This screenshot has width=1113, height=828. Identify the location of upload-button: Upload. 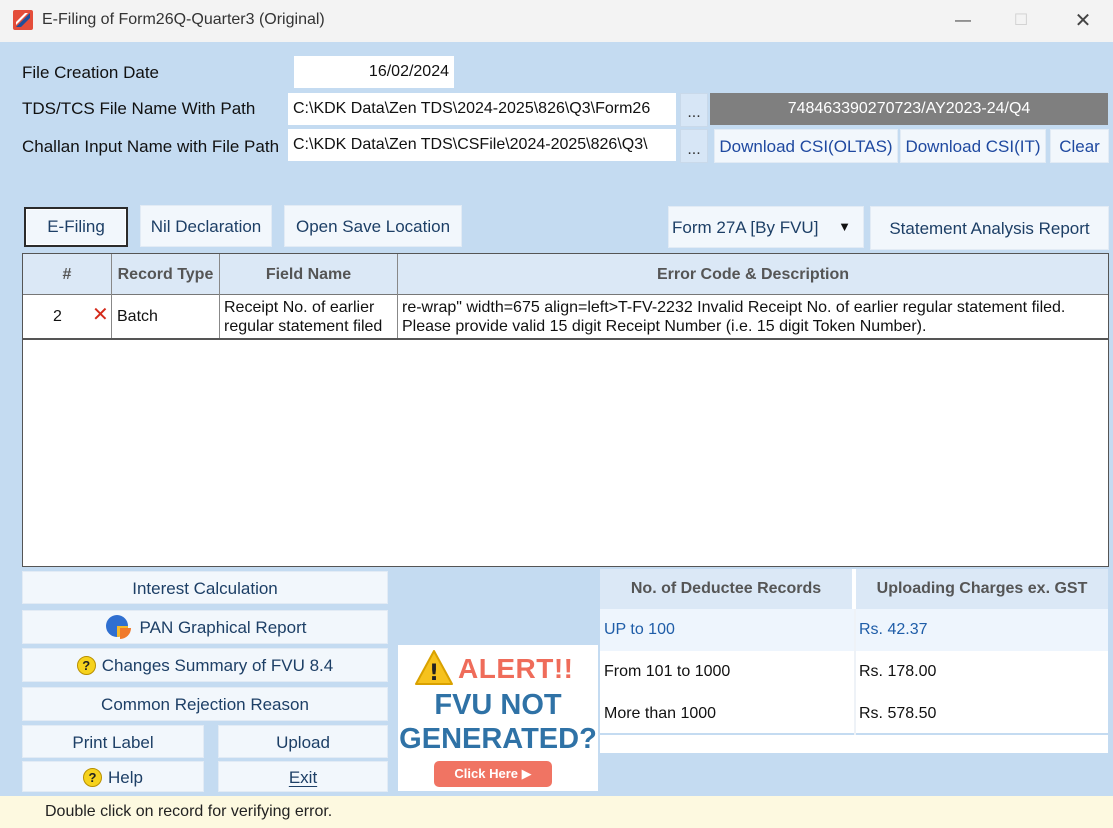
(303, 741).